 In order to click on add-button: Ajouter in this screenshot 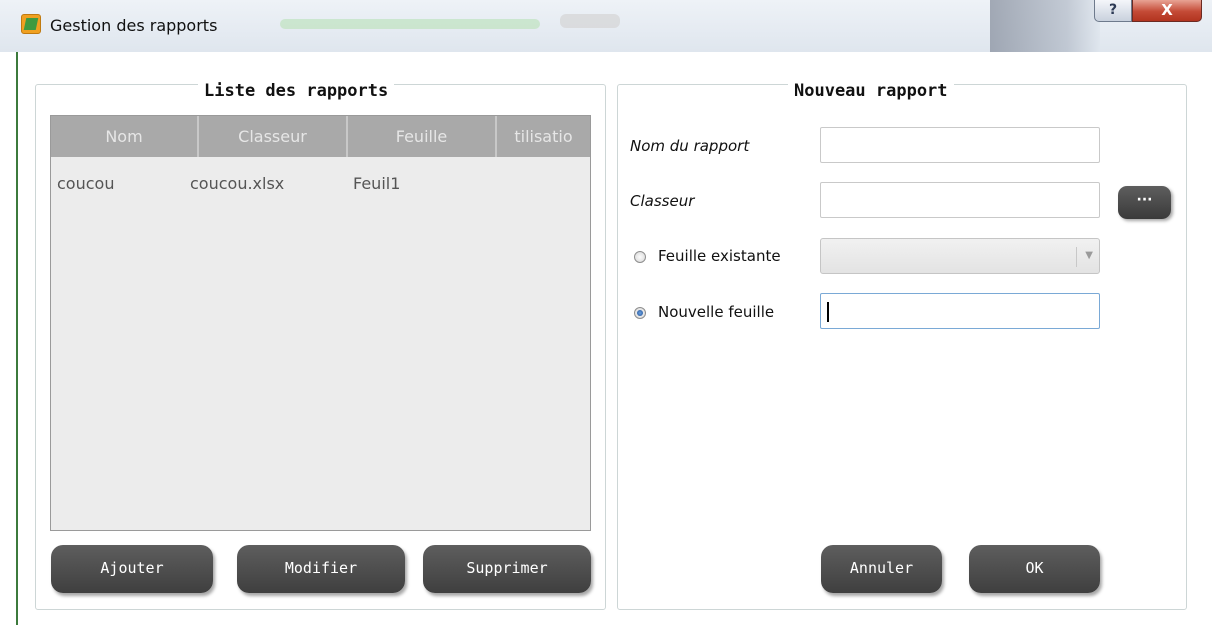, I will do `click(132, 569)`.